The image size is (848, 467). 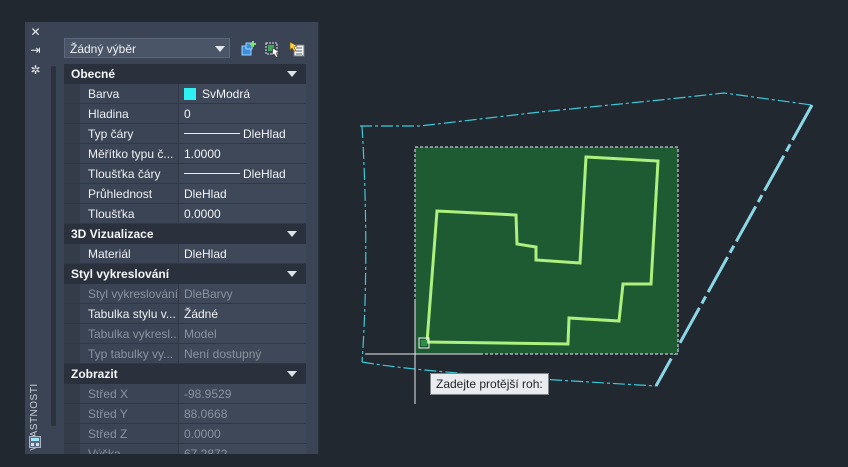 What do you see at coordinates (424, 343) in the screenshot?
I see `cursor-pickbox-inner` at bounding box center [424, 343].